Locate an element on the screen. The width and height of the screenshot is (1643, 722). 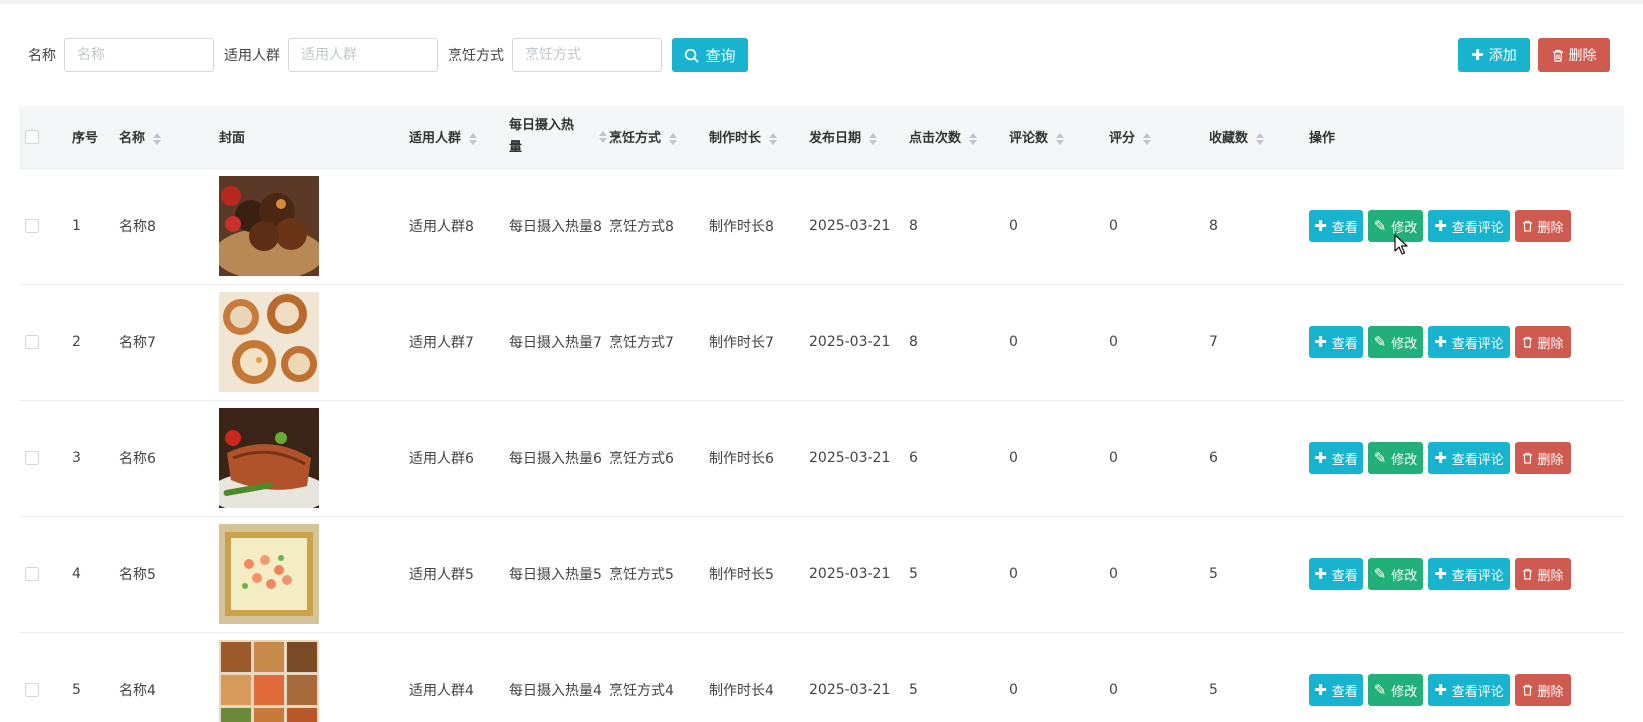
select-all-checkbox is located at coordinates (32, 136).